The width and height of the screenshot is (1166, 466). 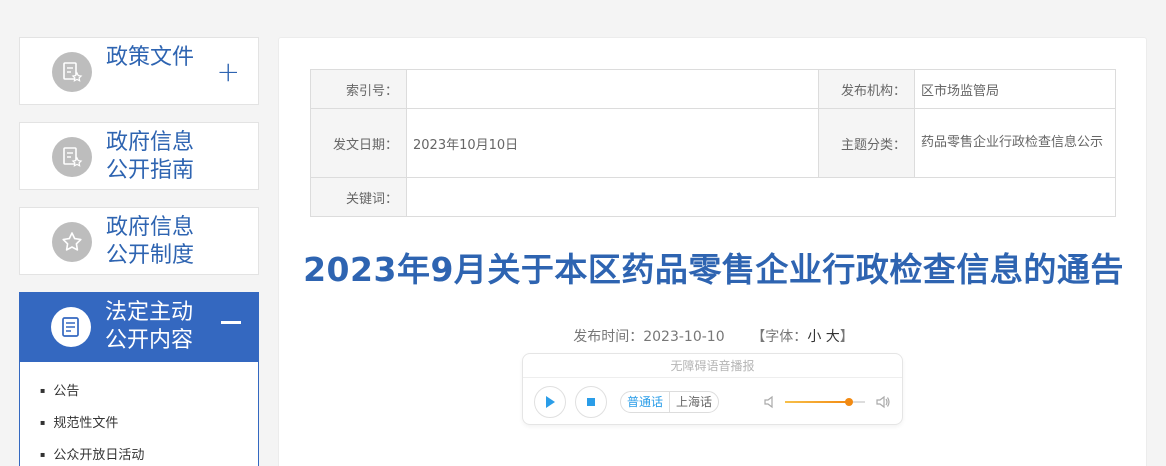 I want to click on sidebar-item-disclosure-guide: 政府信息 公开指南, so click(x=139, y=156).